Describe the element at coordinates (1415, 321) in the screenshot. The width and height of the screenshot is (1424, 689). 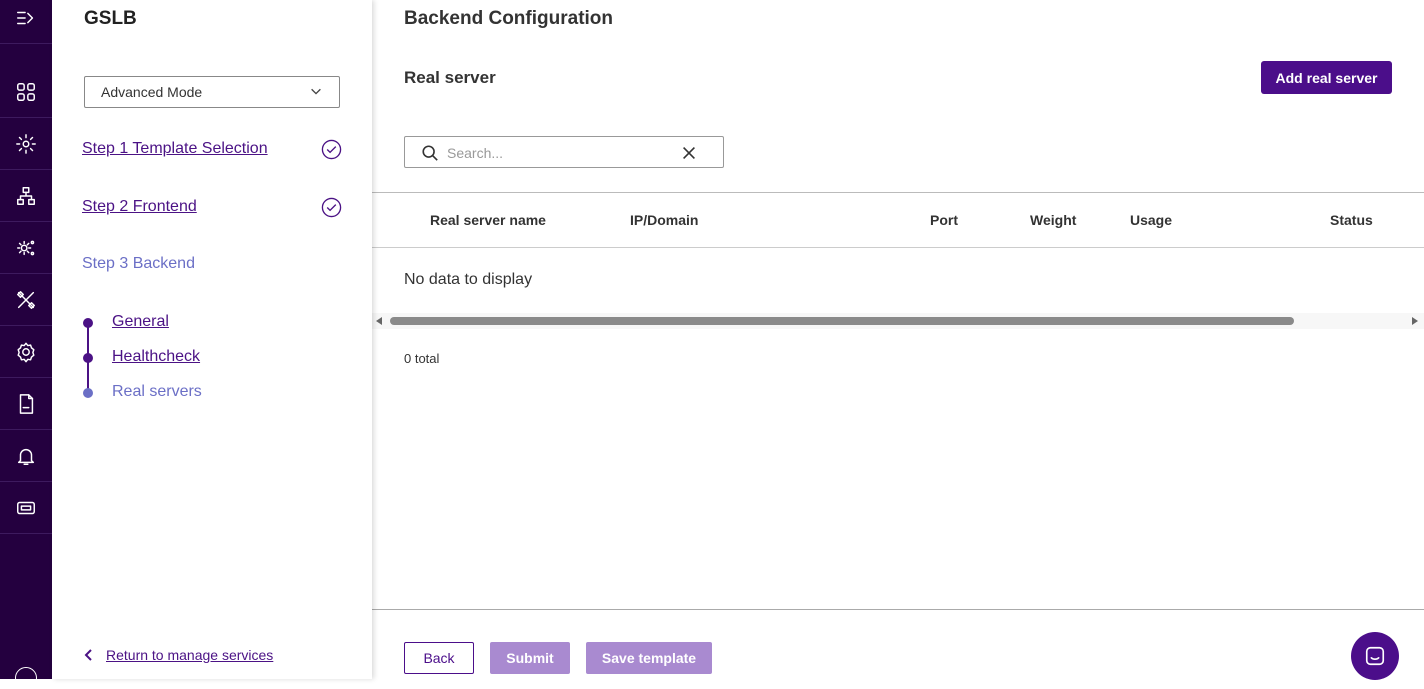
I see `scroll-right-icon` at that location.